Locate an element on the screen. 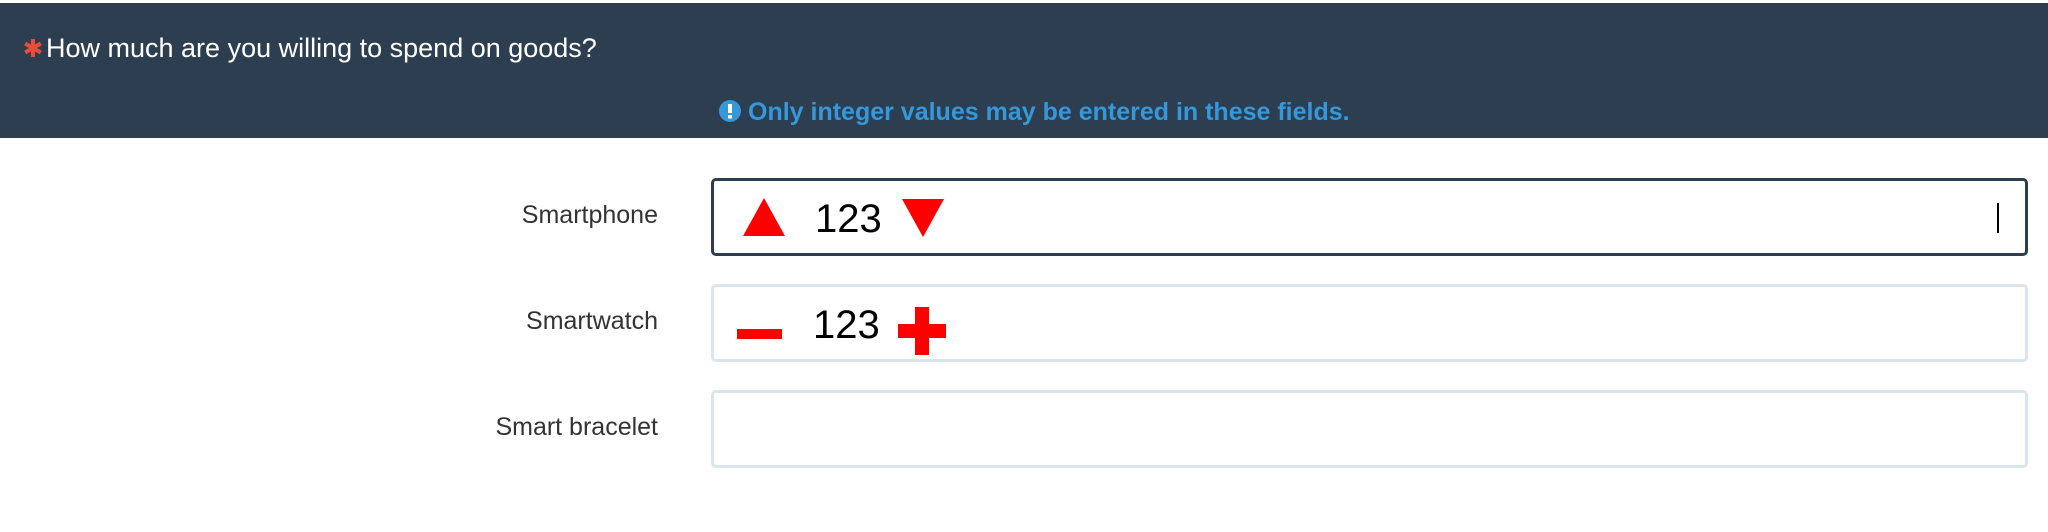 The image size is (2048, 532). smartwatch-value: 123 is located at coordinates (846, 325).